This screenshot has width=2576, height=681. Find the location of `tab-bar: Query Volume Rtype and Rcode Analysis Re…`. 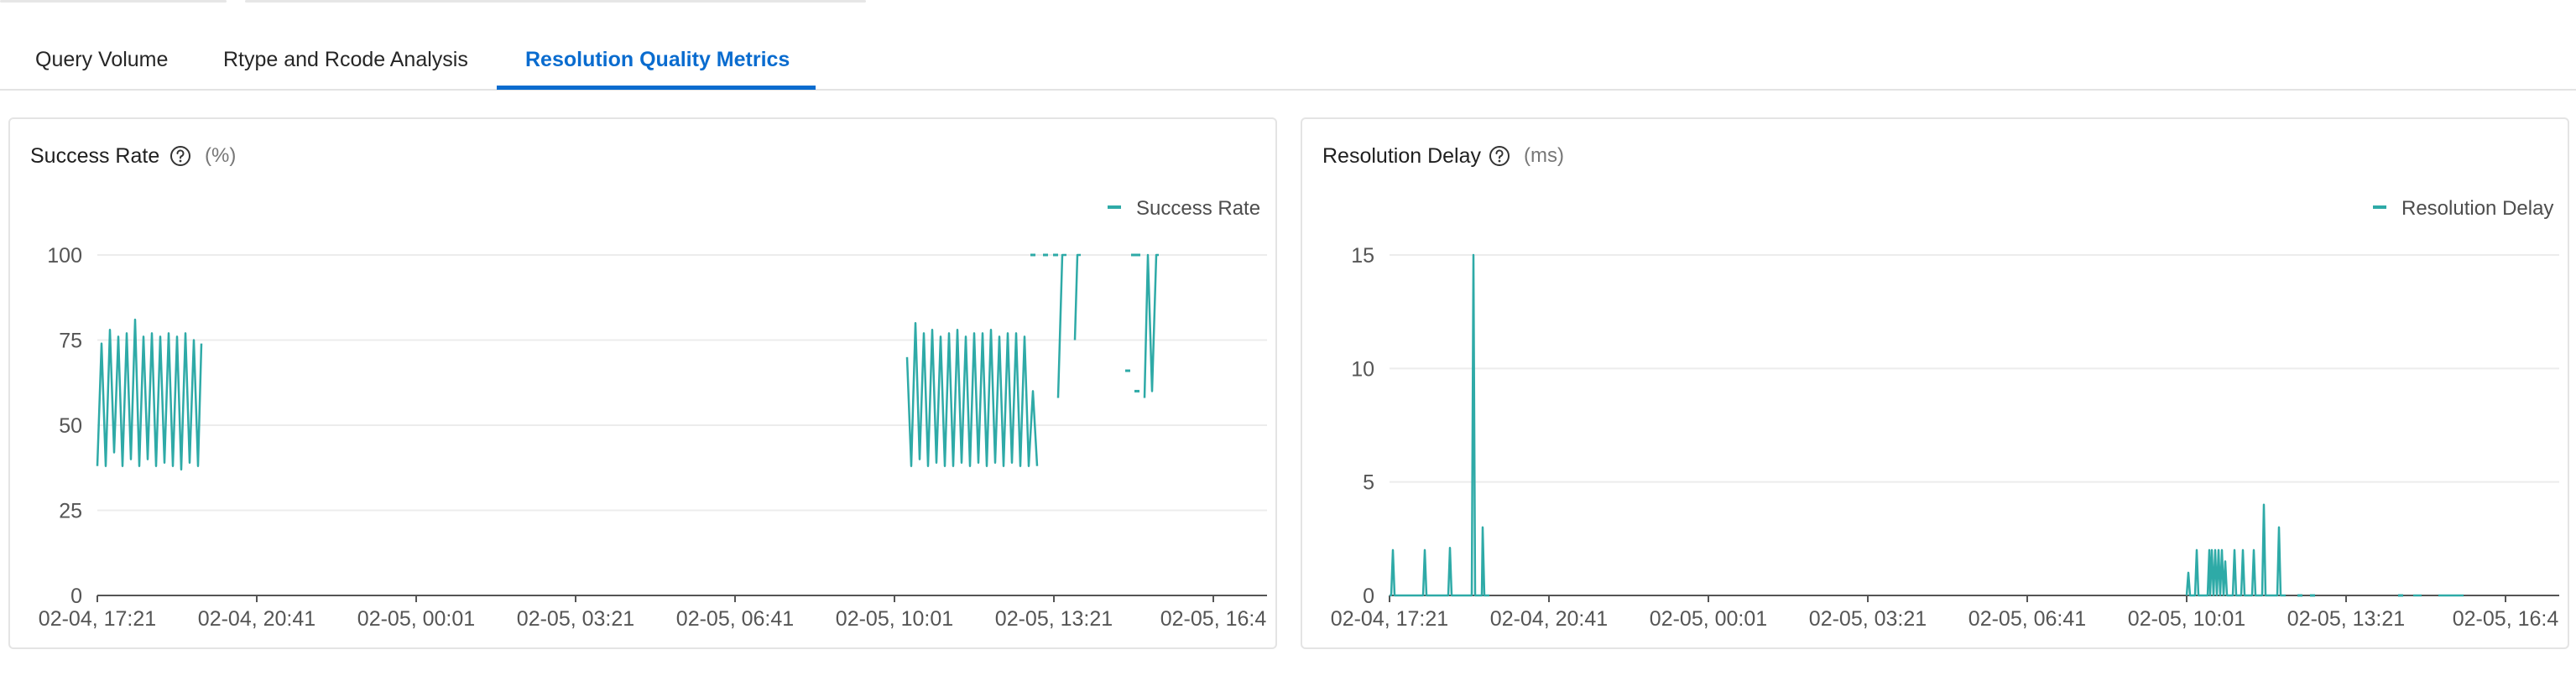

tab-bar: Query Volume Rtype and Rcode Analysis Re… is located at coordinates (1288, 61).